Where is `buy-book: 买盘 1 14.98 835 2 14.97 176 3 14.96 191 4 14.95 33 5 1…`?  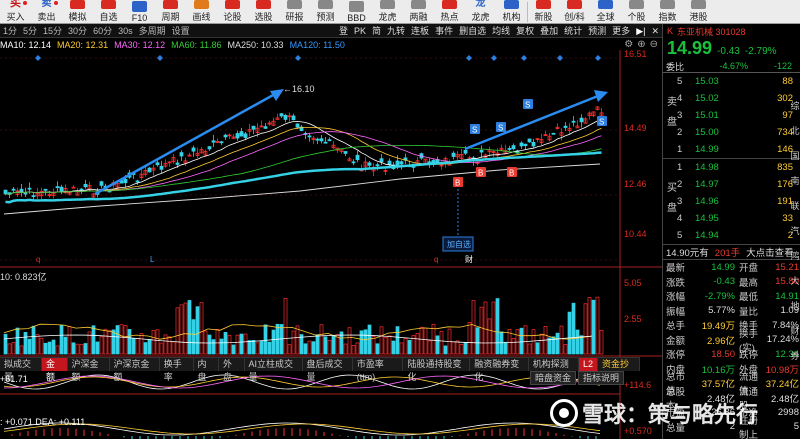 buy-book: 买盘 1 14.98 835 2 14.97 176 3 14.96 191 4 14.95 33 5 1… is located at coordinates (731, 202).